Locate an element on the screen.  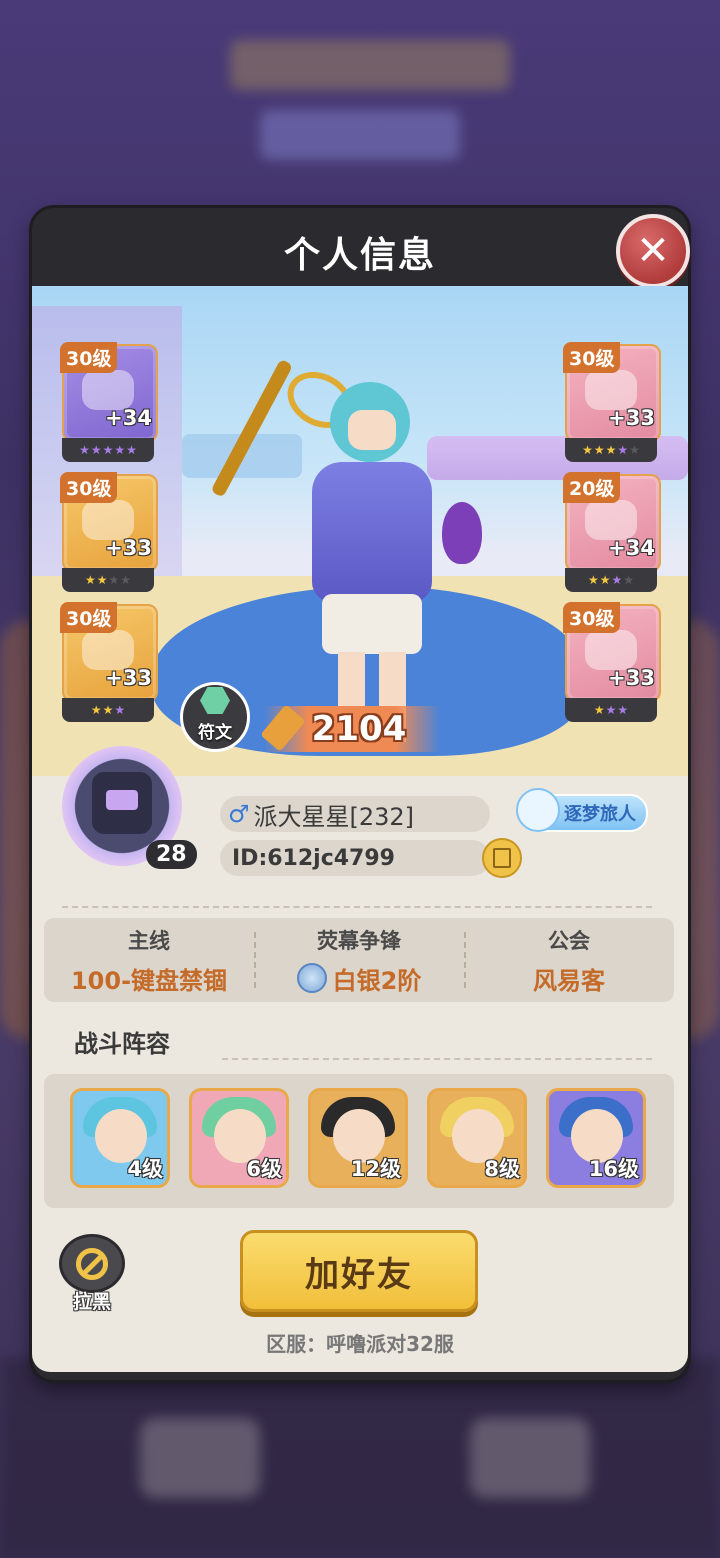
player-name: 派大星星[232] is located at coordinates (334, 816).